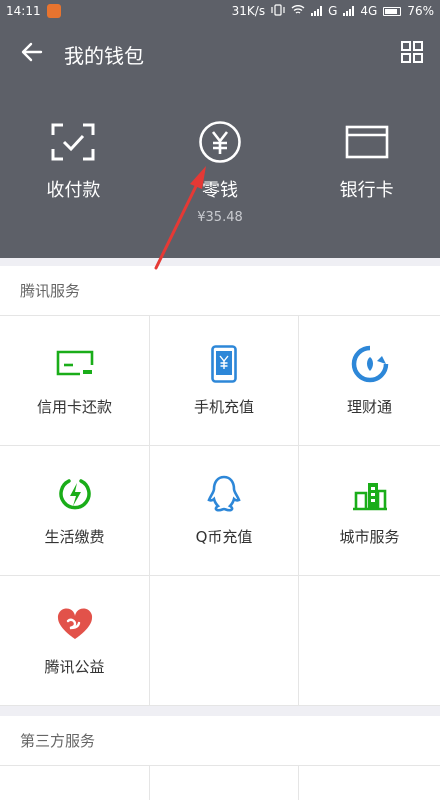  I want to click on qq-penguin-icon, so click(224, 494).